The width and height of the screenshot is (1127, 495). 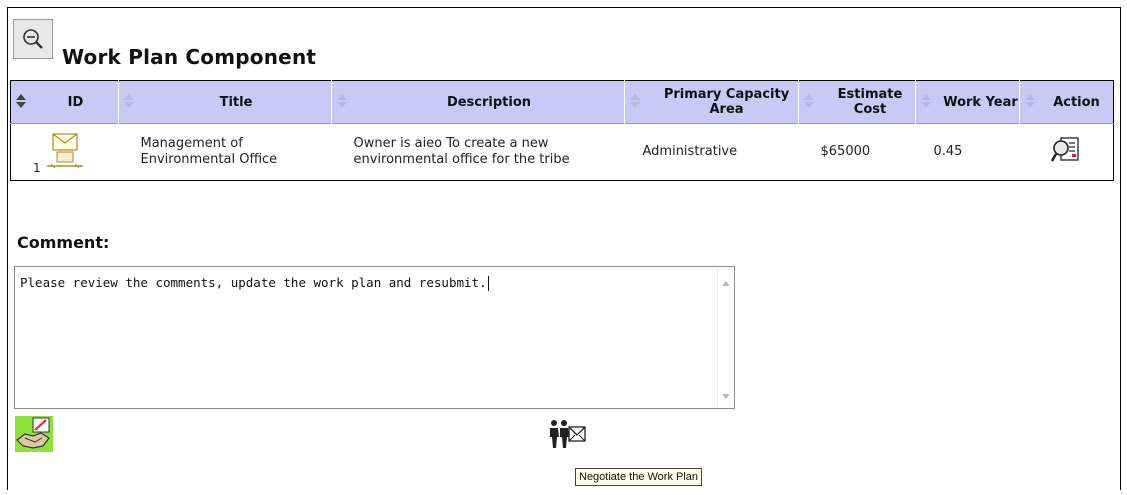 What do you see at coordinates (639, 477) in the screenshot?
I see `negotiate-tooltip: Negotiate the Work Plan` at bounding box center [639, 477].